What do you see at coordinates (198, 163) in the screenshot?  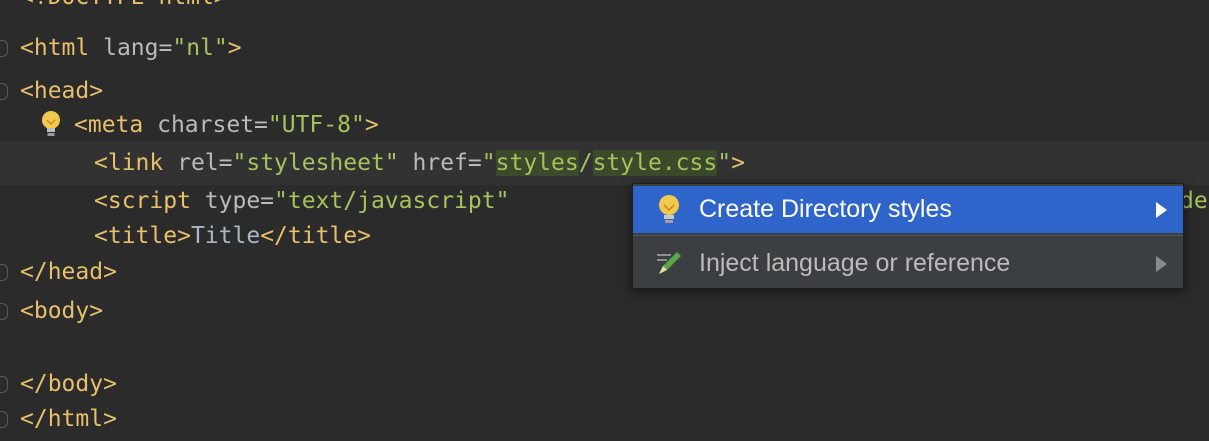 I see `rel-attribute: rel=` at bounding box center [198, 163].